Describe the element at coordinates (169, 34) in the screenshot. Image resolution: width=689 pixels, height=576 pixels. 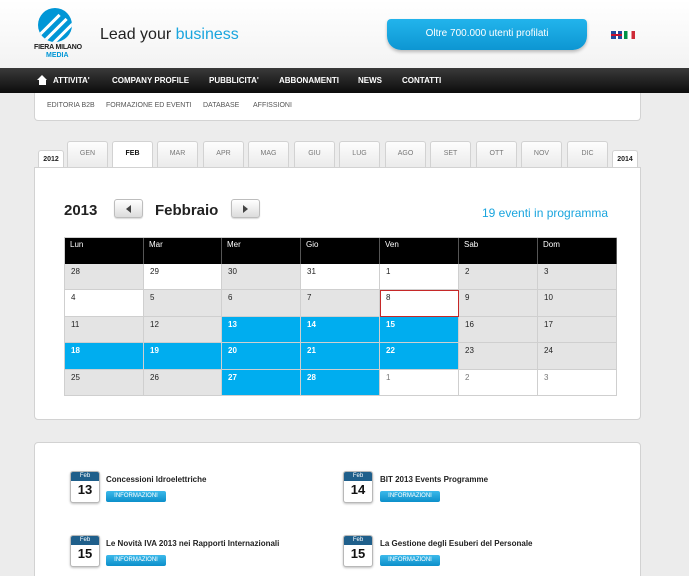
I see `tagline: Lead your business` at that location.